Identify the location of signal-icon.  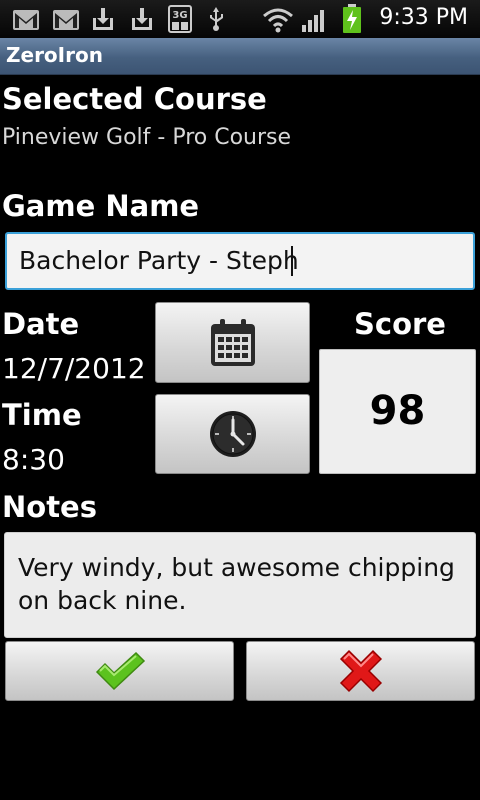
(313, 21).